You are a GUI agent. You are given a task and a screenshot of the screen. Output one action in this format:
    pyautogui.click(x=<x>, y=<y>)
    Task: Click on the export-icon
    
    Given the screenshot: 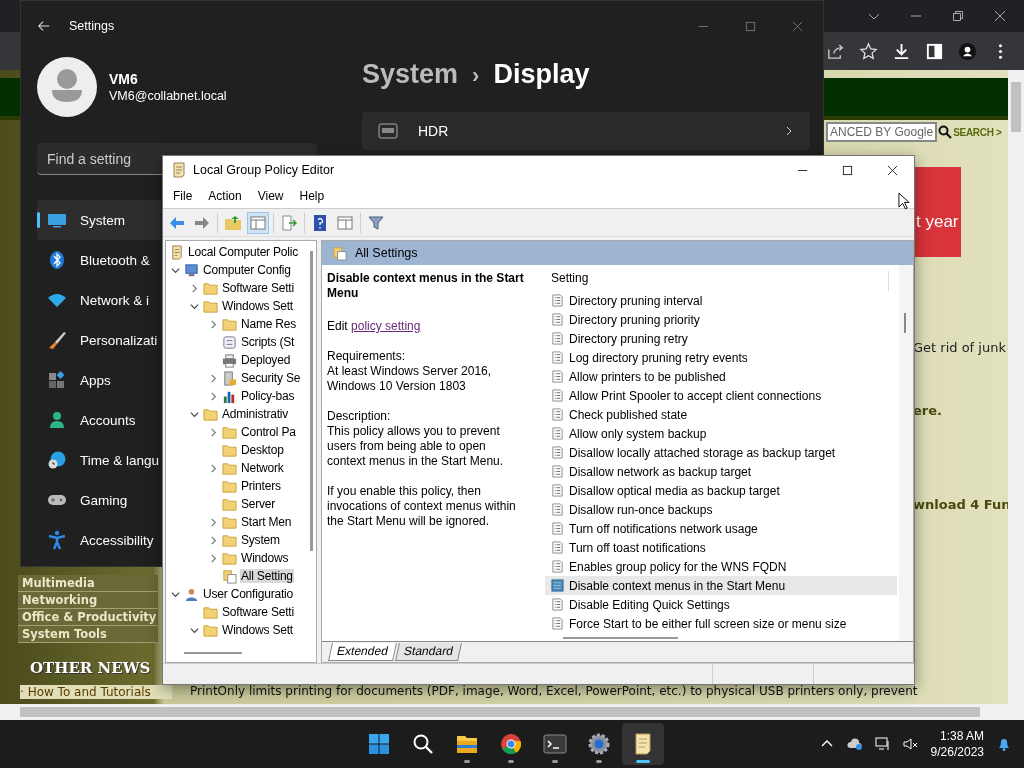 What is the action you would take?
    pyautogui.click(x=289, y=222)
    